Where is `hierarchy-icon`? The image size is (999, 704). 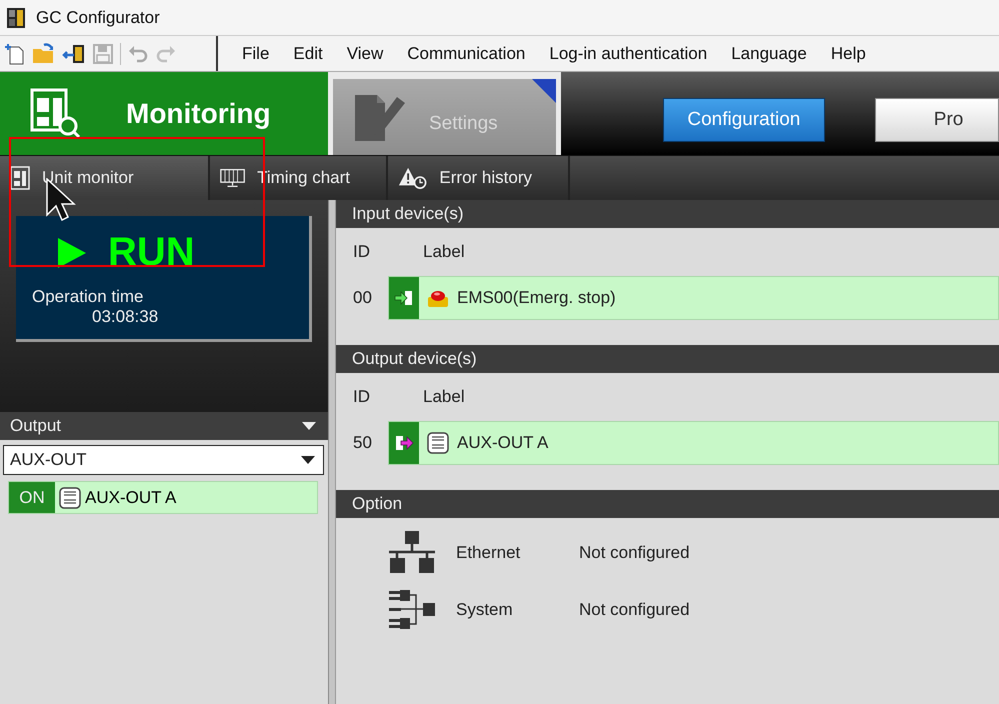
hierarchy-icon is located at coordinates (412, 609).